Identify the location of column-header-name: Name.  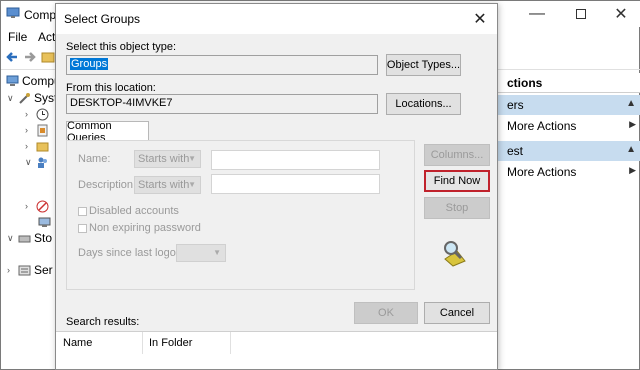
(77, 343).